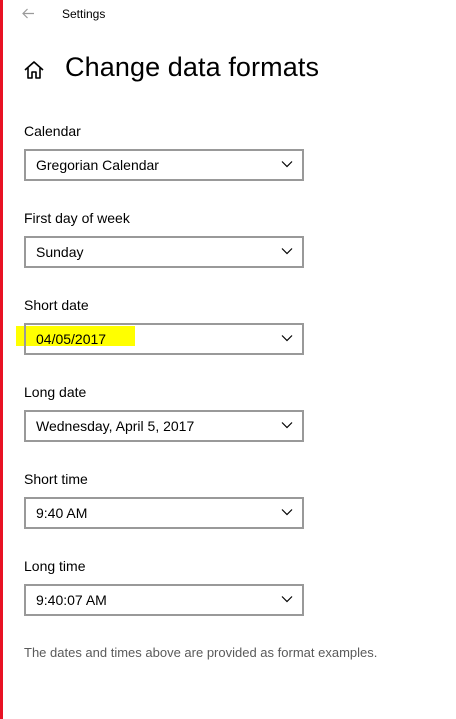 Image resolution: width=456 pixels, height=719 pixels. Describe the element at coordinates (164, 252) in the screenshot. I see `first-day-dropdown: Sunday` at that location.